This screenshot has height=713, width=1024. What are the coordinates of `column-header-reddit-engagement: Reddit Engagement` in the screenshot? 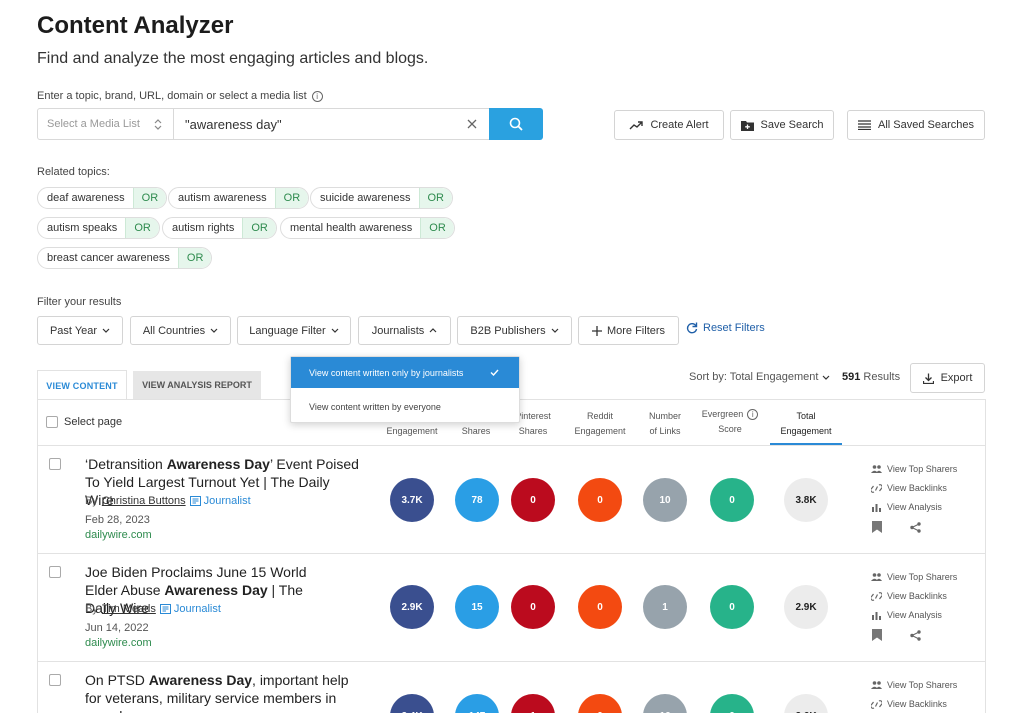 It's located at (600, 424).